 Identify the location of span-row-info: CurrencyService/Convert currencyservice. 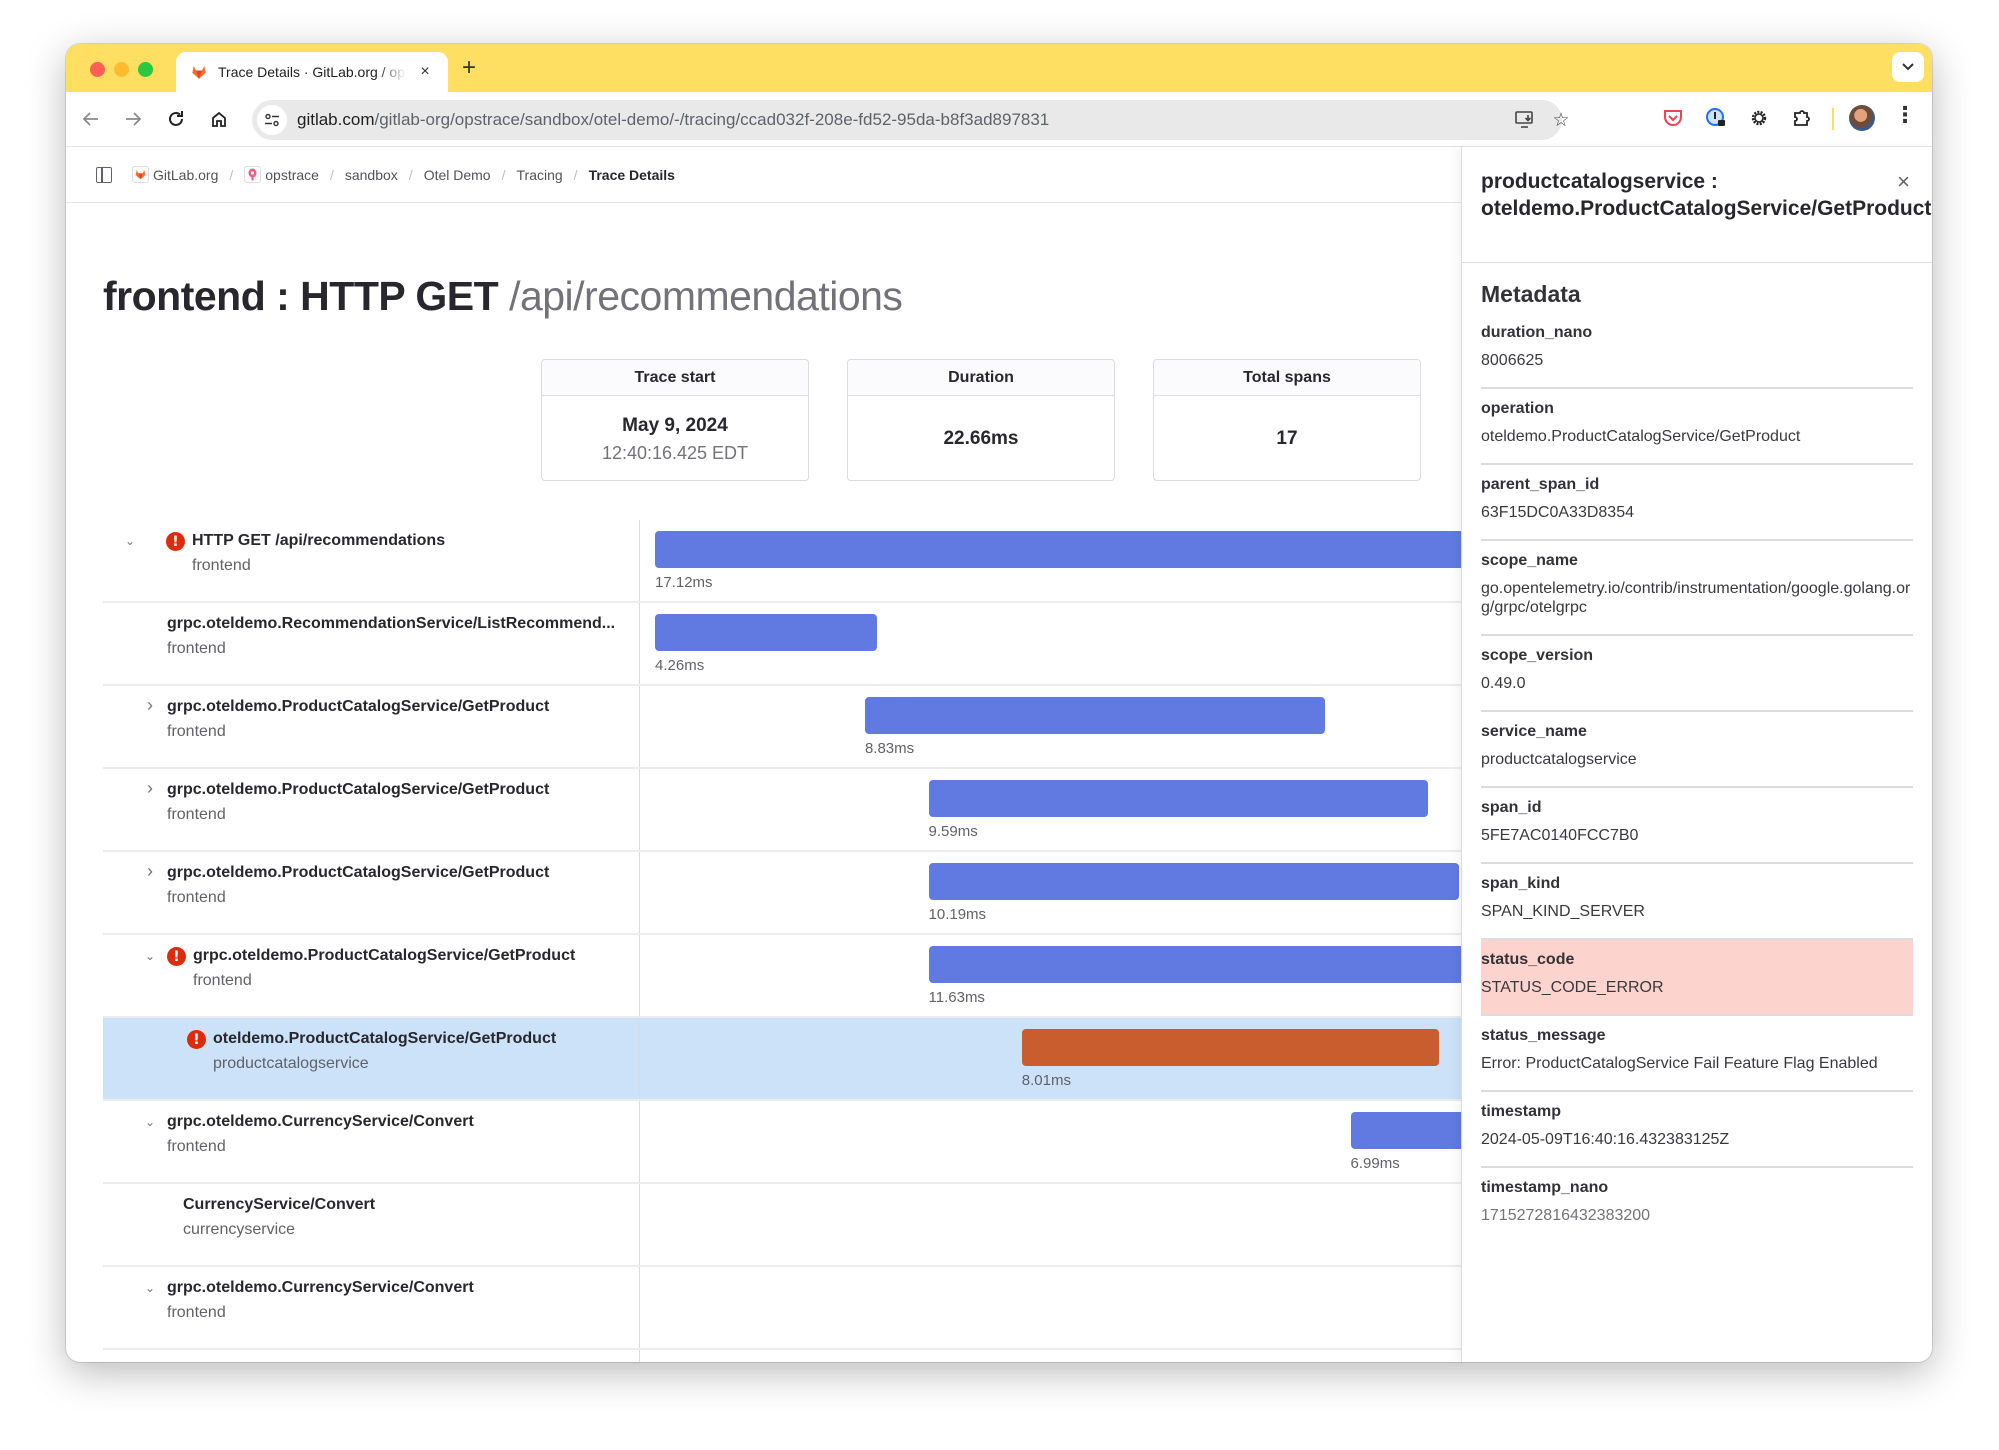
(371, 1224).